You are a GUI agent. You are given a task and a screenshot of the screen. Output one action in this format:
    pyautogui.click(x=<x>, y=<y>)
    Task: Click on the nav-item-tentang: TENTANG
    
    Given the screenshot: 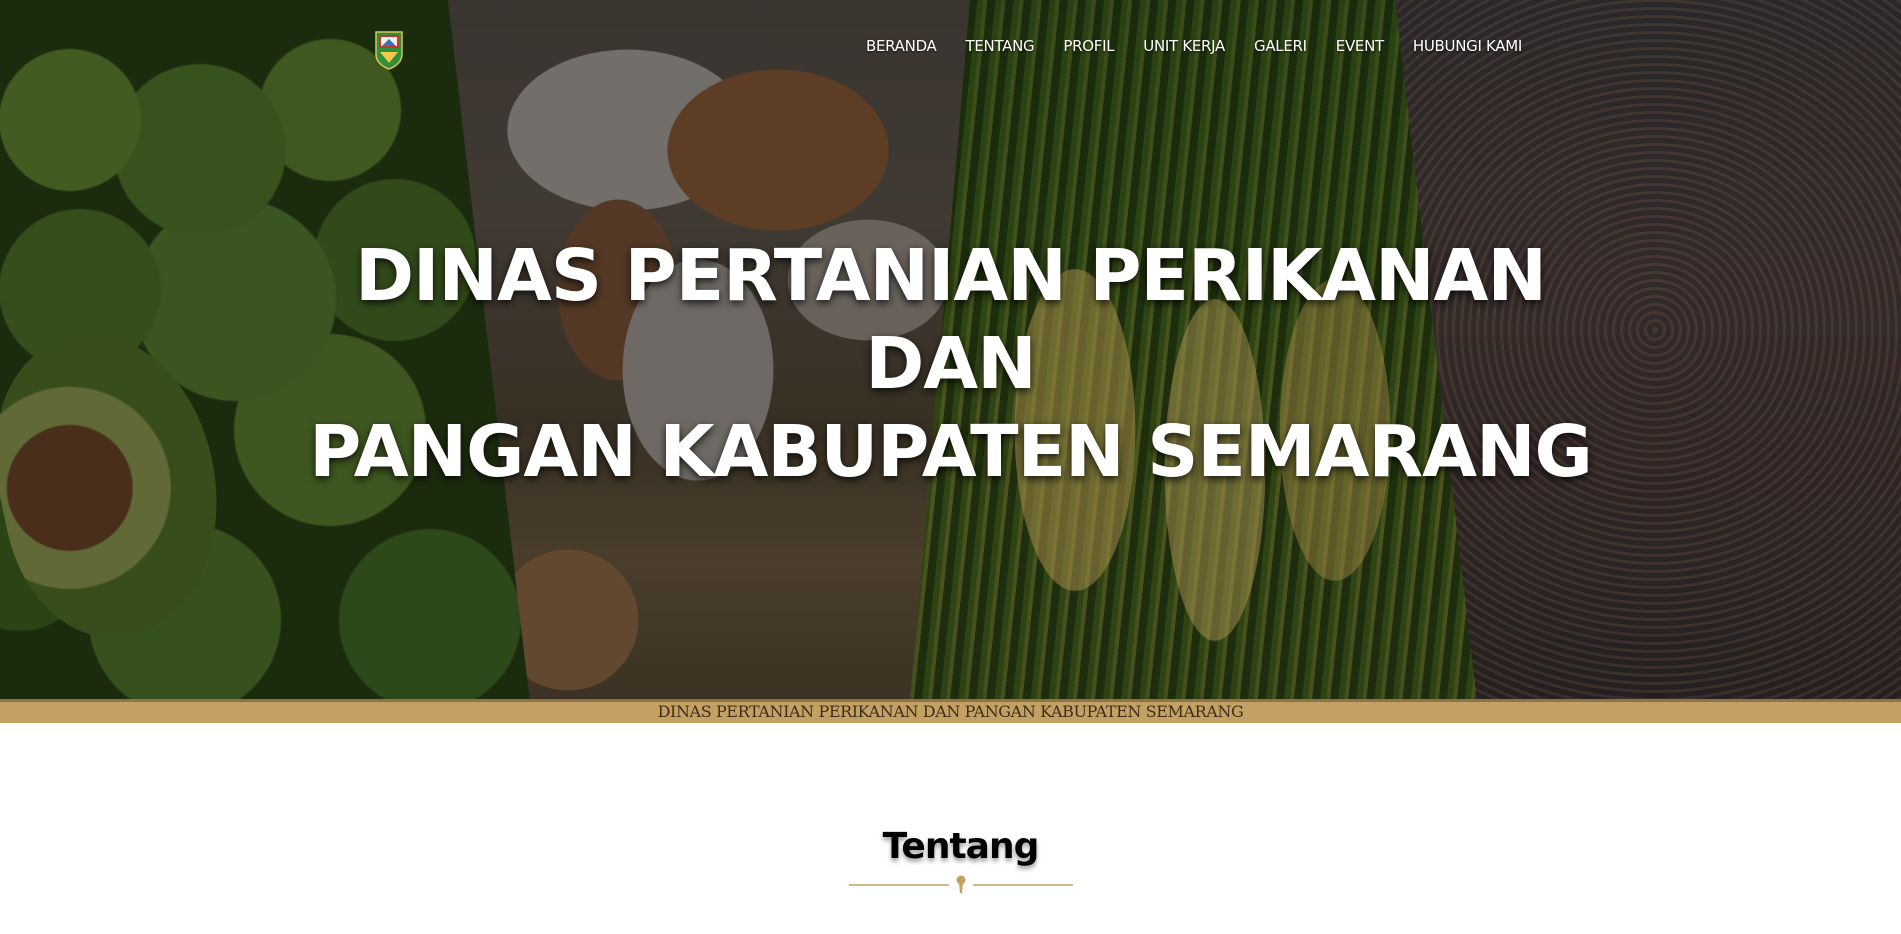 What is the action you would take?
    pyautogui.click(x=1000, y=46)
    